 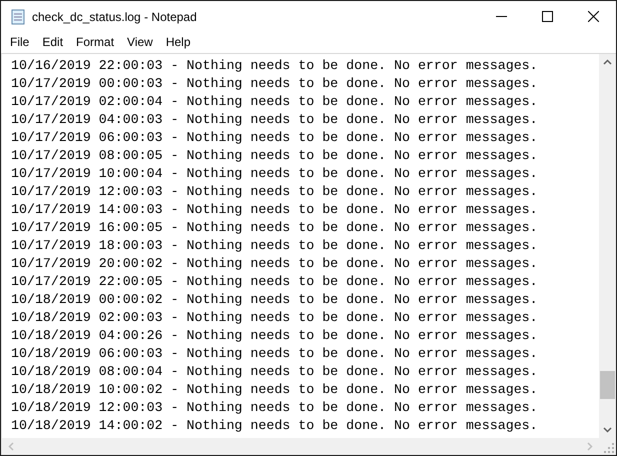 What do you see at coordinates (18, 16) in the screenshot?
I see `notepad-icon` at bounding box center [18, 16].